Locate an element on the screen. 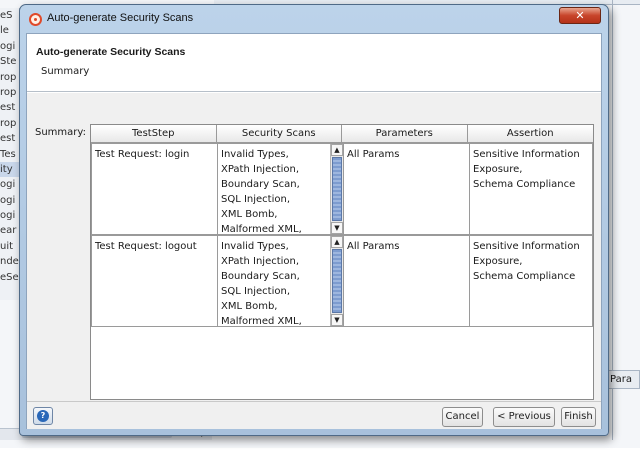 This screenshot has width=640, height=466. help-button: ? is located at coordinates (43, 416).